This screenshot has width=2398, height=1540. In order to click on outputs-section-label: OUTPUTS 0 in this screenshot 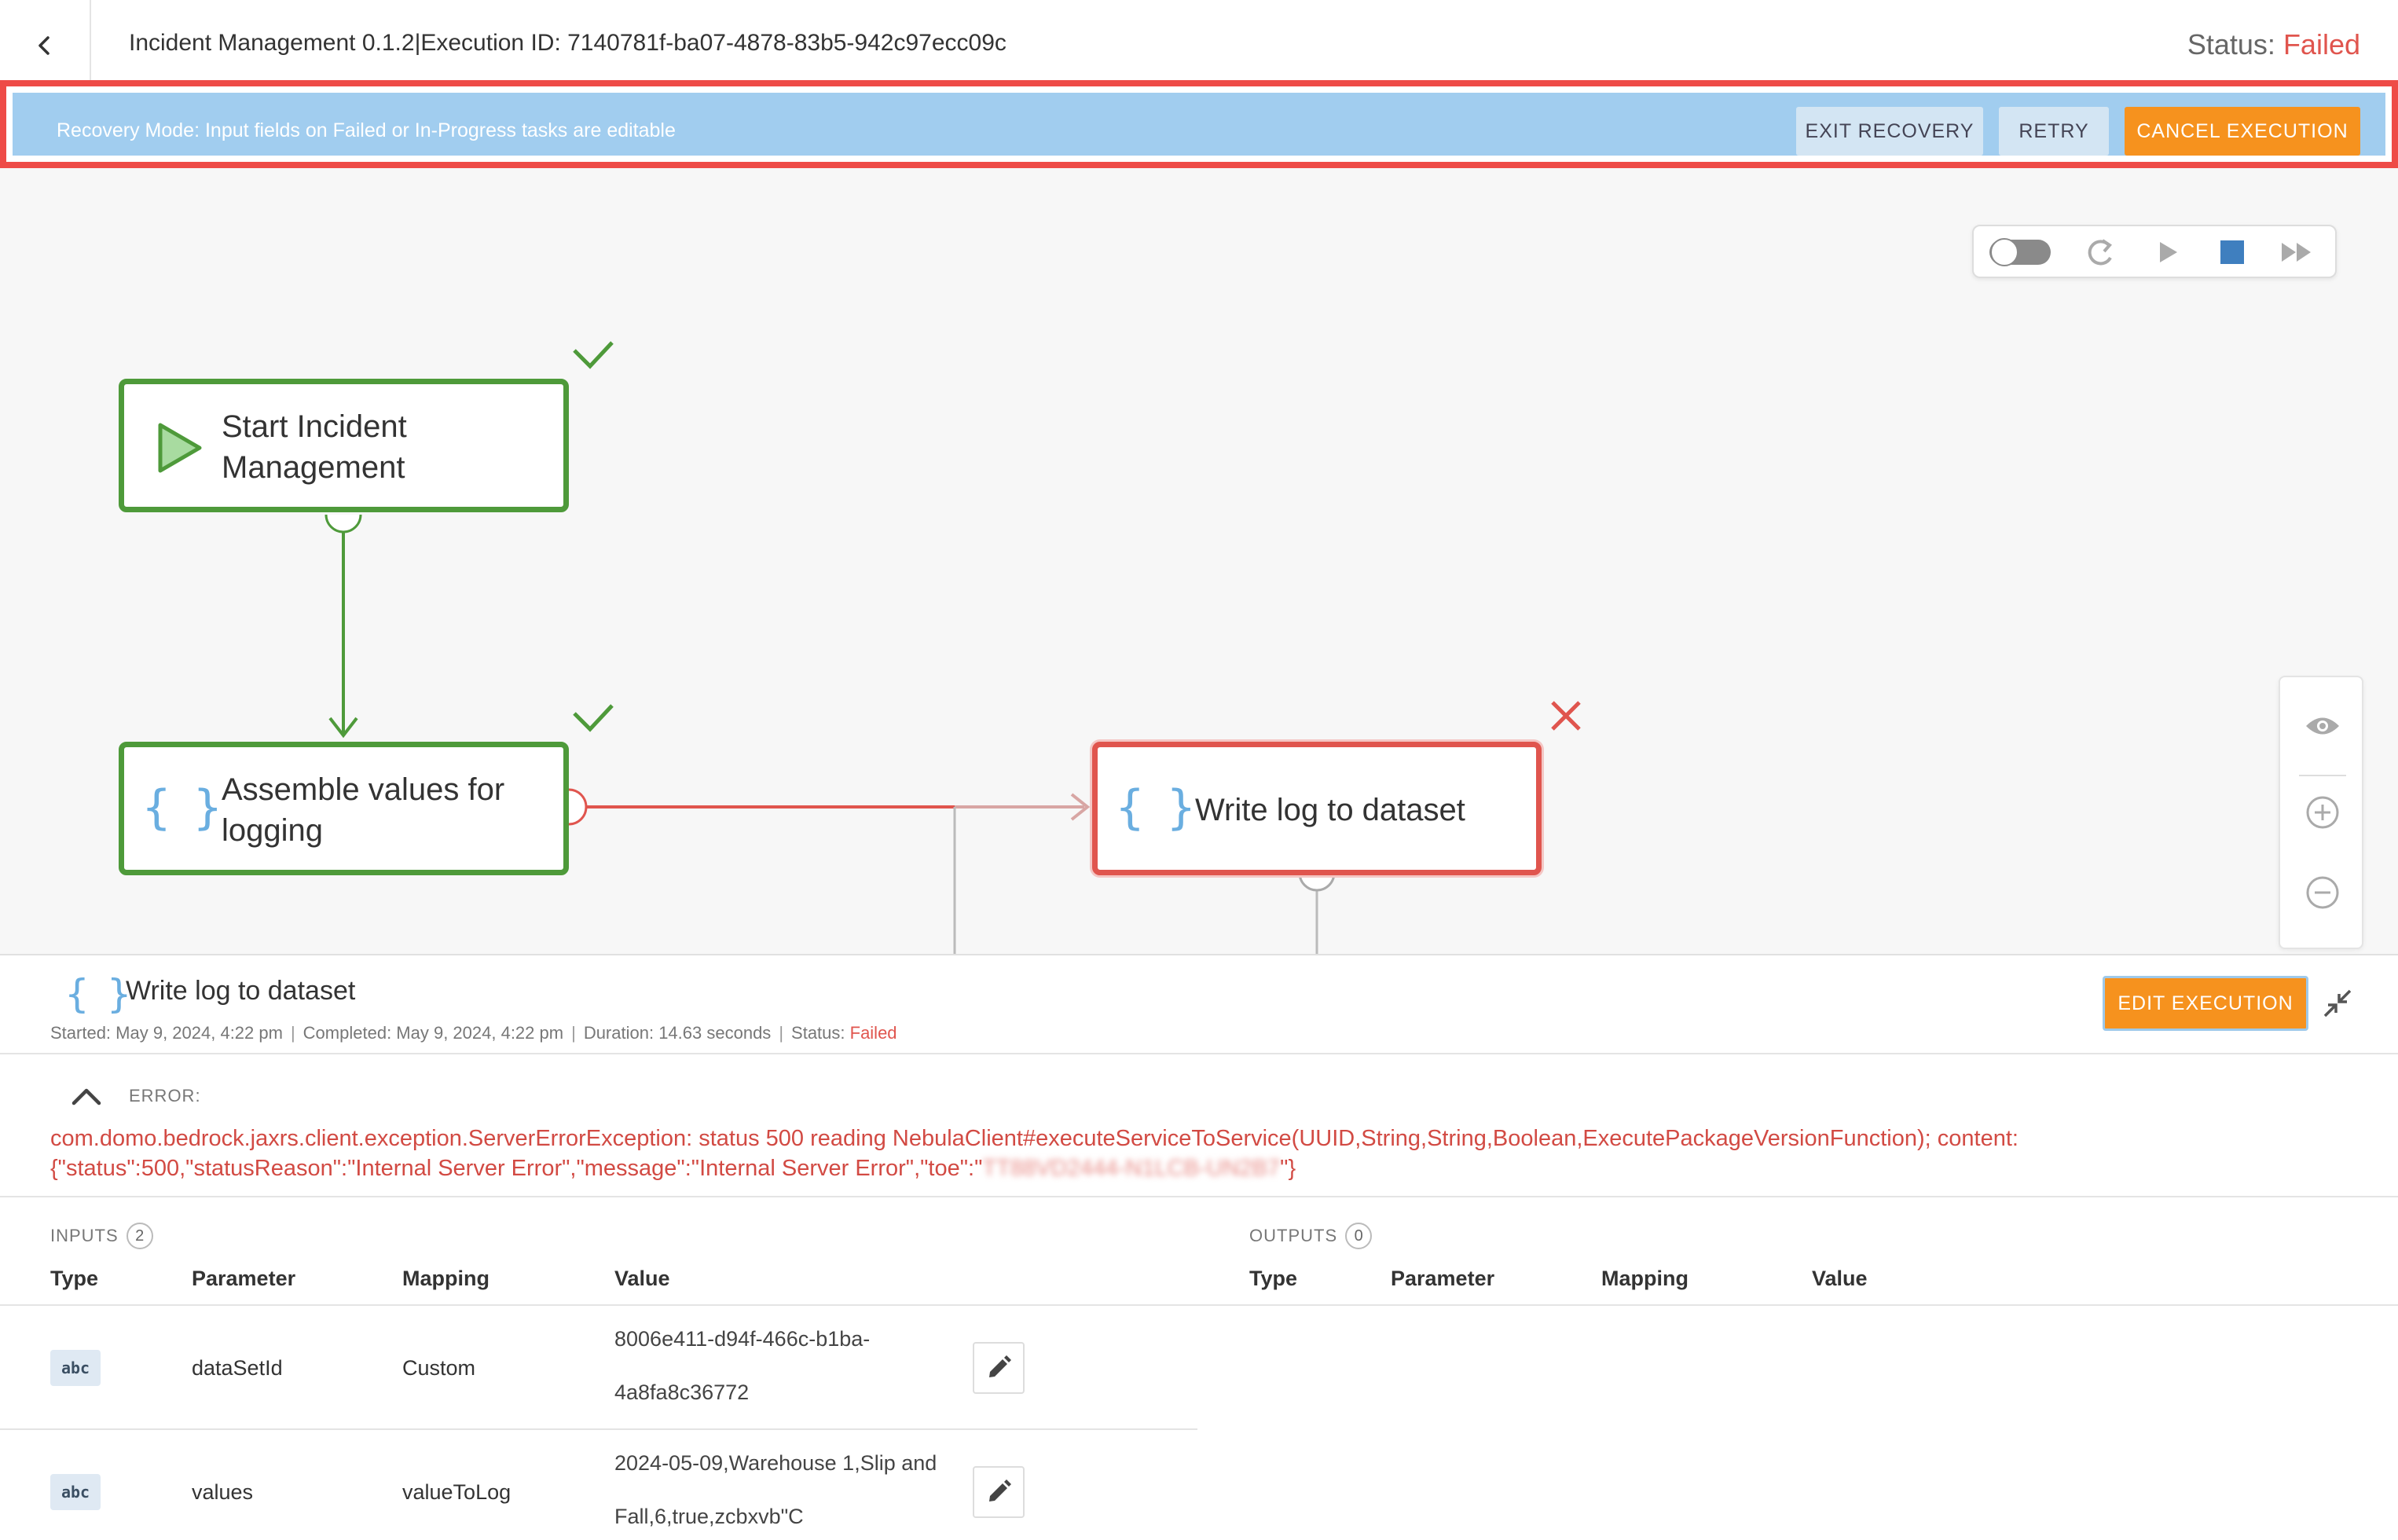, I will do `click(1311, 1236)`.